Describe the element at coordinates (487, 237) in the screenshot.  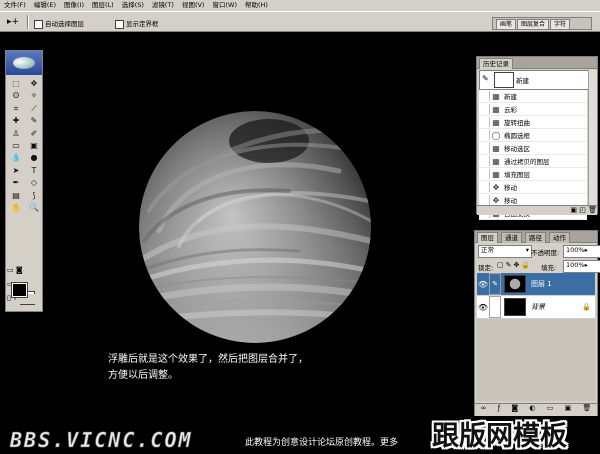
I see `tab-layers: 图层` at that location.